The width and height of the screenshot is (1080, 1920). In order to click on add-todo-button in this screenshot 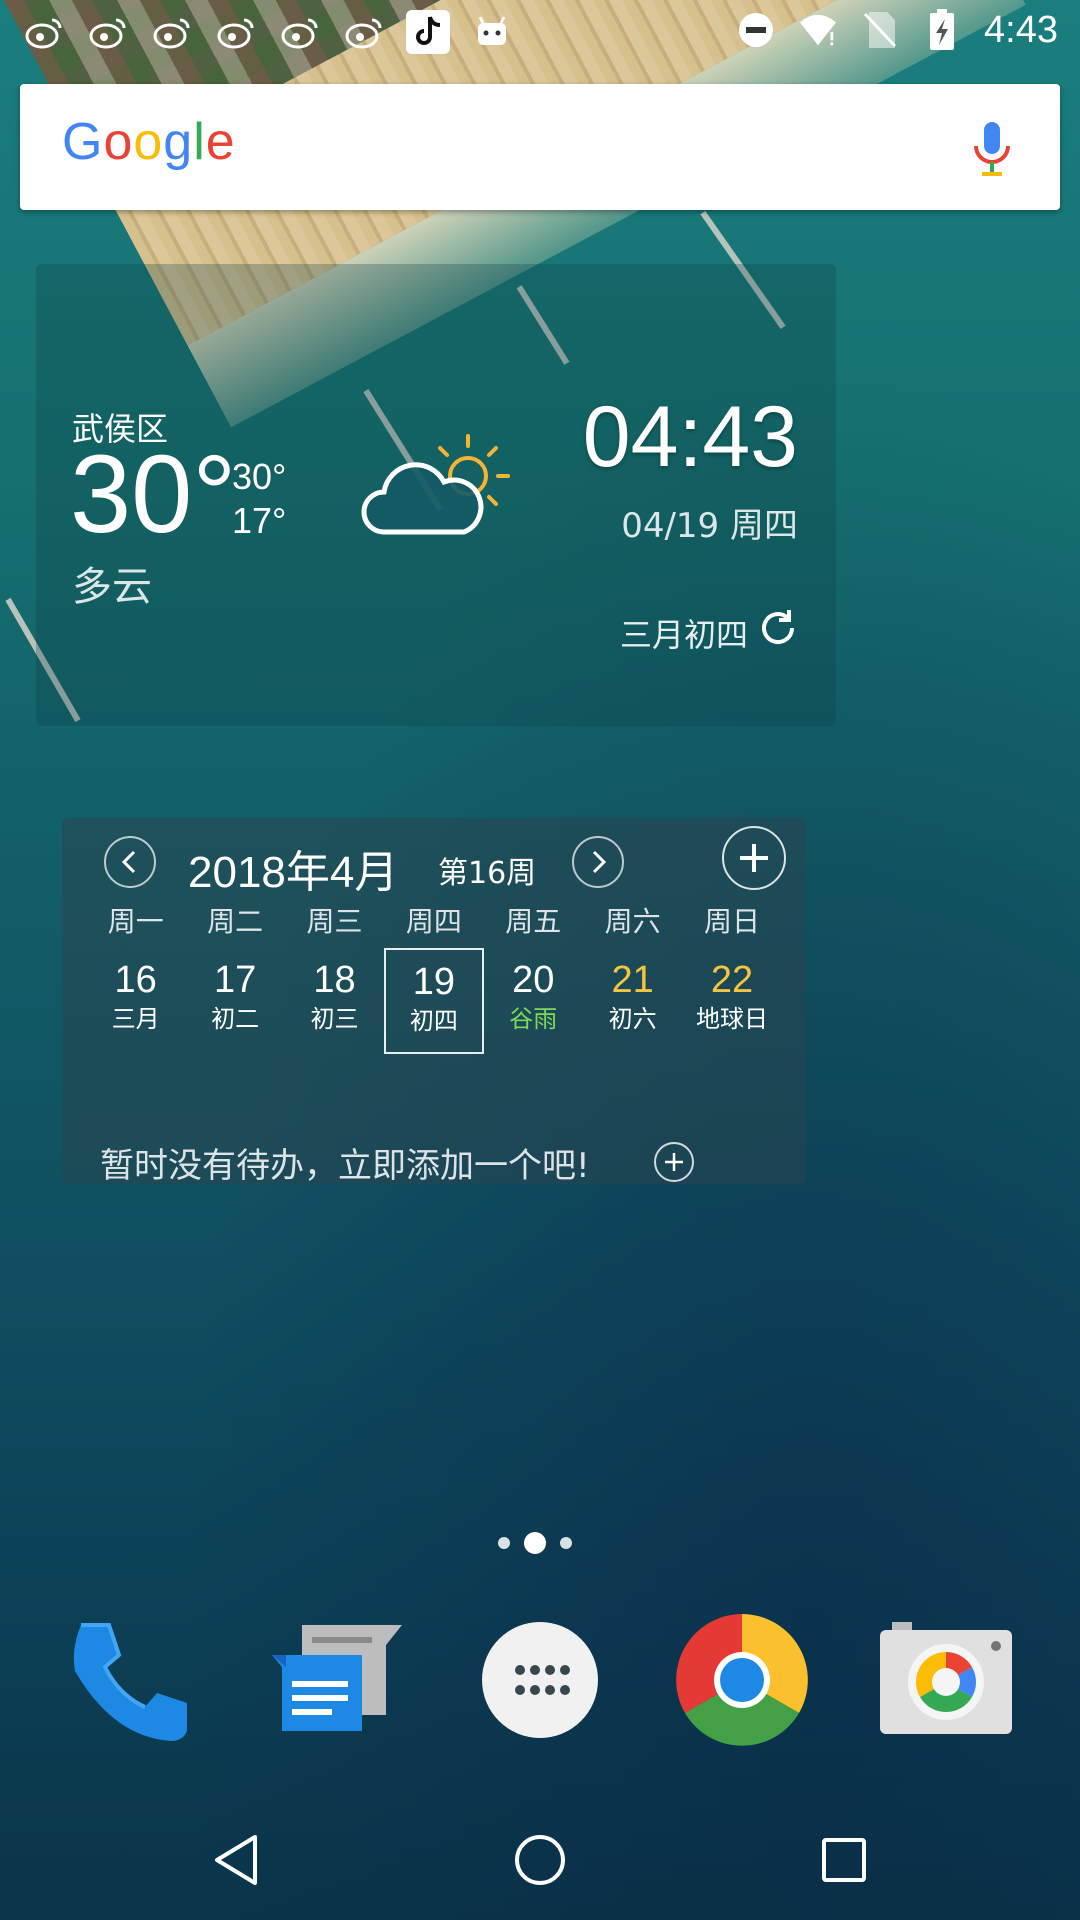, I will do `click(674, 1162)`.